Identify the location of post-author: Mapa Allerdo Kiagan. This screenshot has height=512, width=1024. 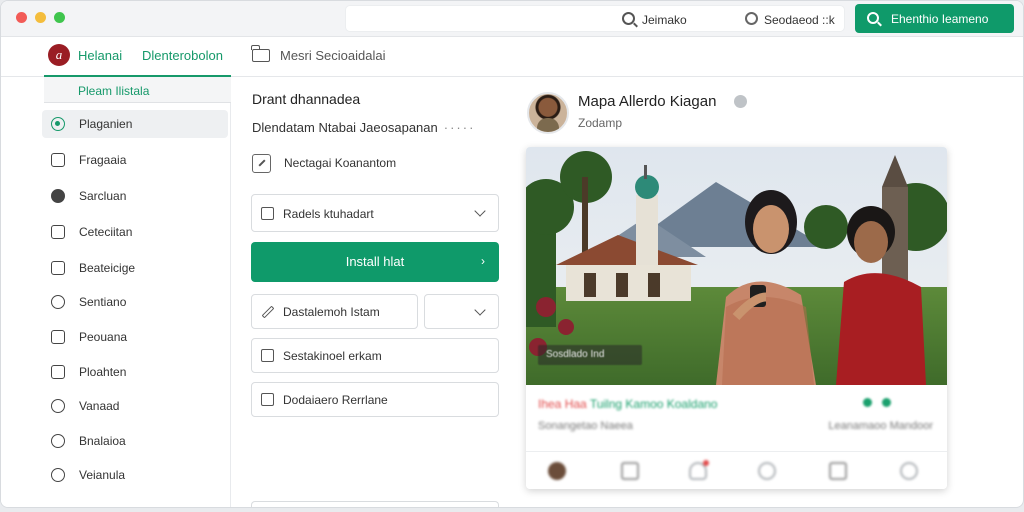
(647, 101).